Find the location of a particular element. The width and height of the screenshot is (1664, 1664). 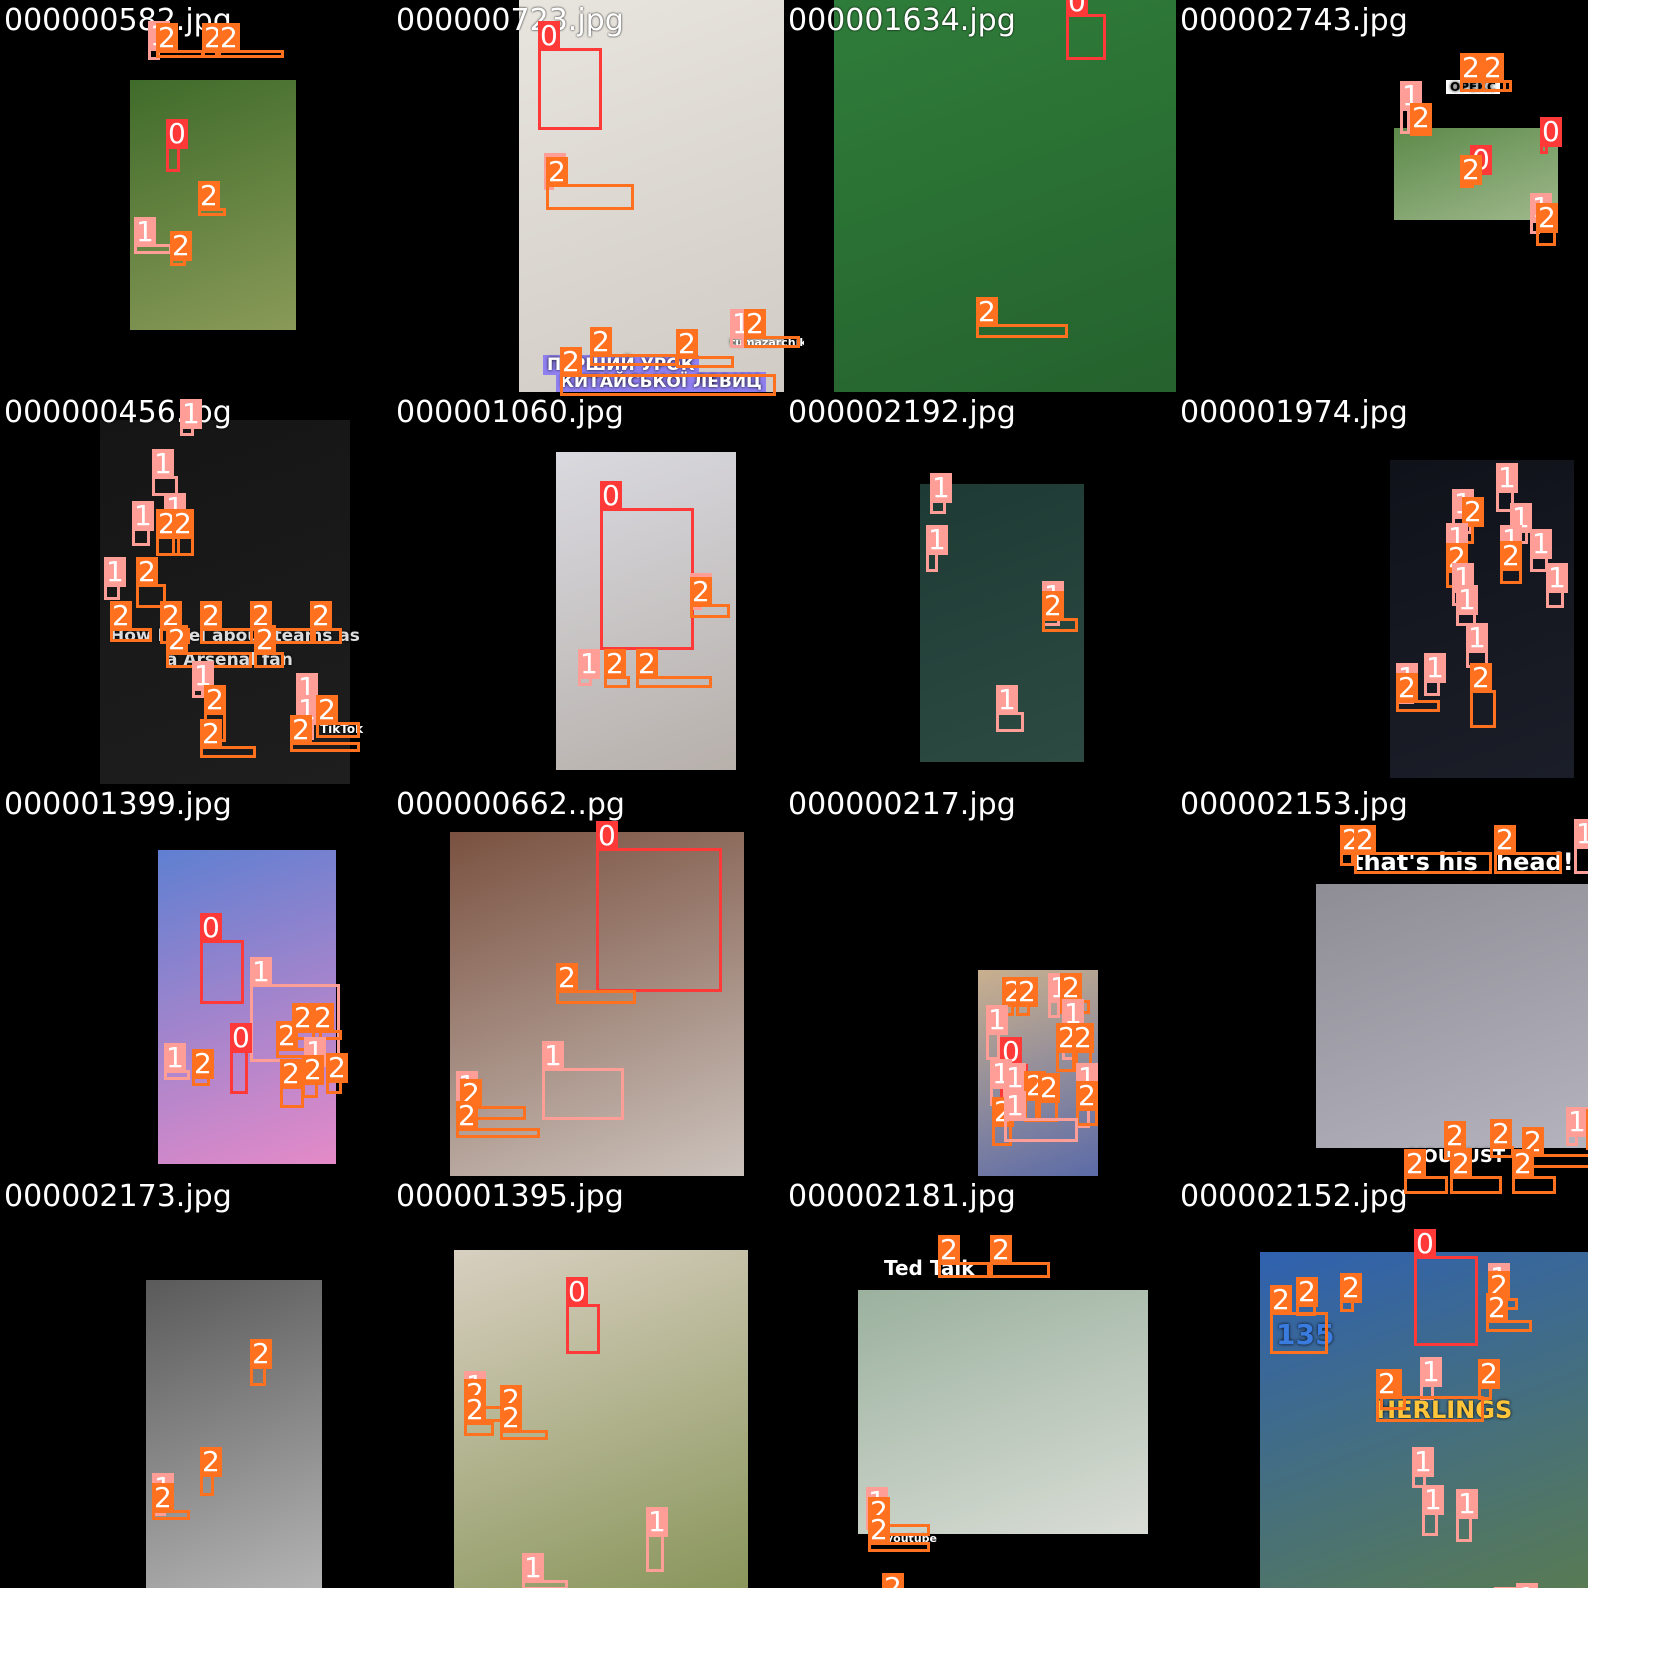

tile-filename: 000001399.jpg is located at coordinates (118, 804).